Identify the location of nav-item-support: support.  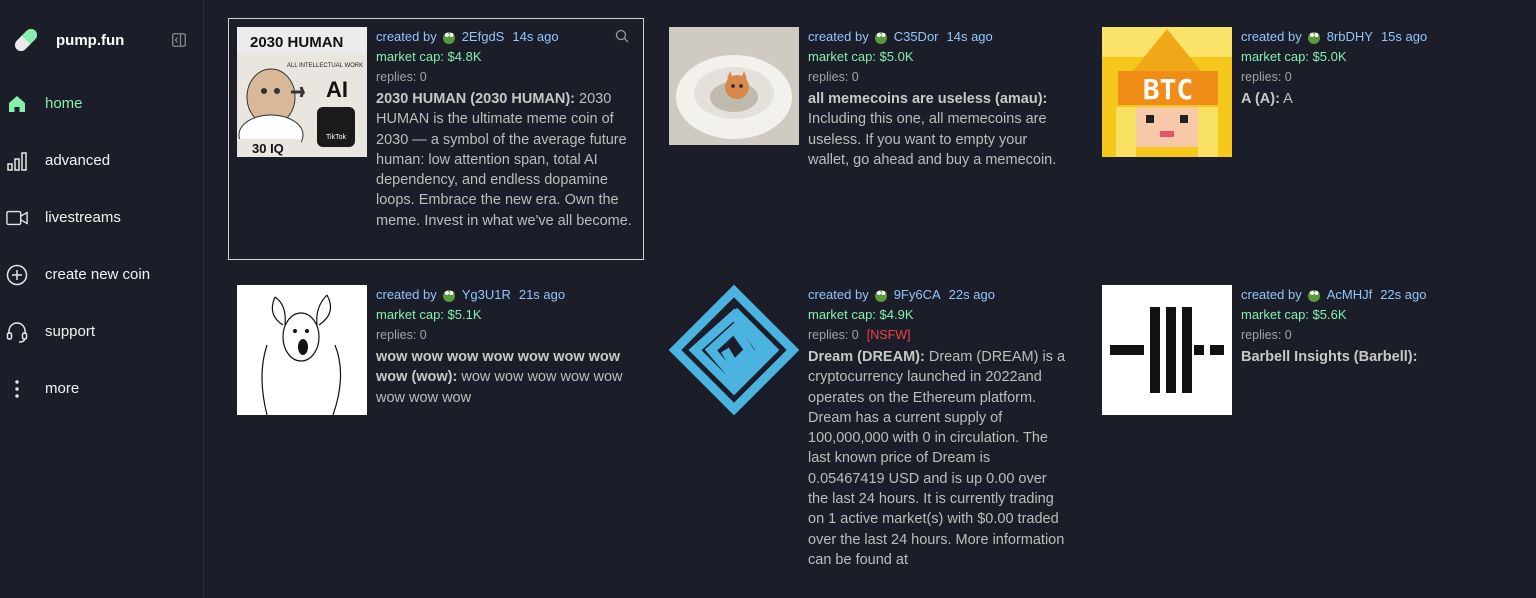
(102, 331).